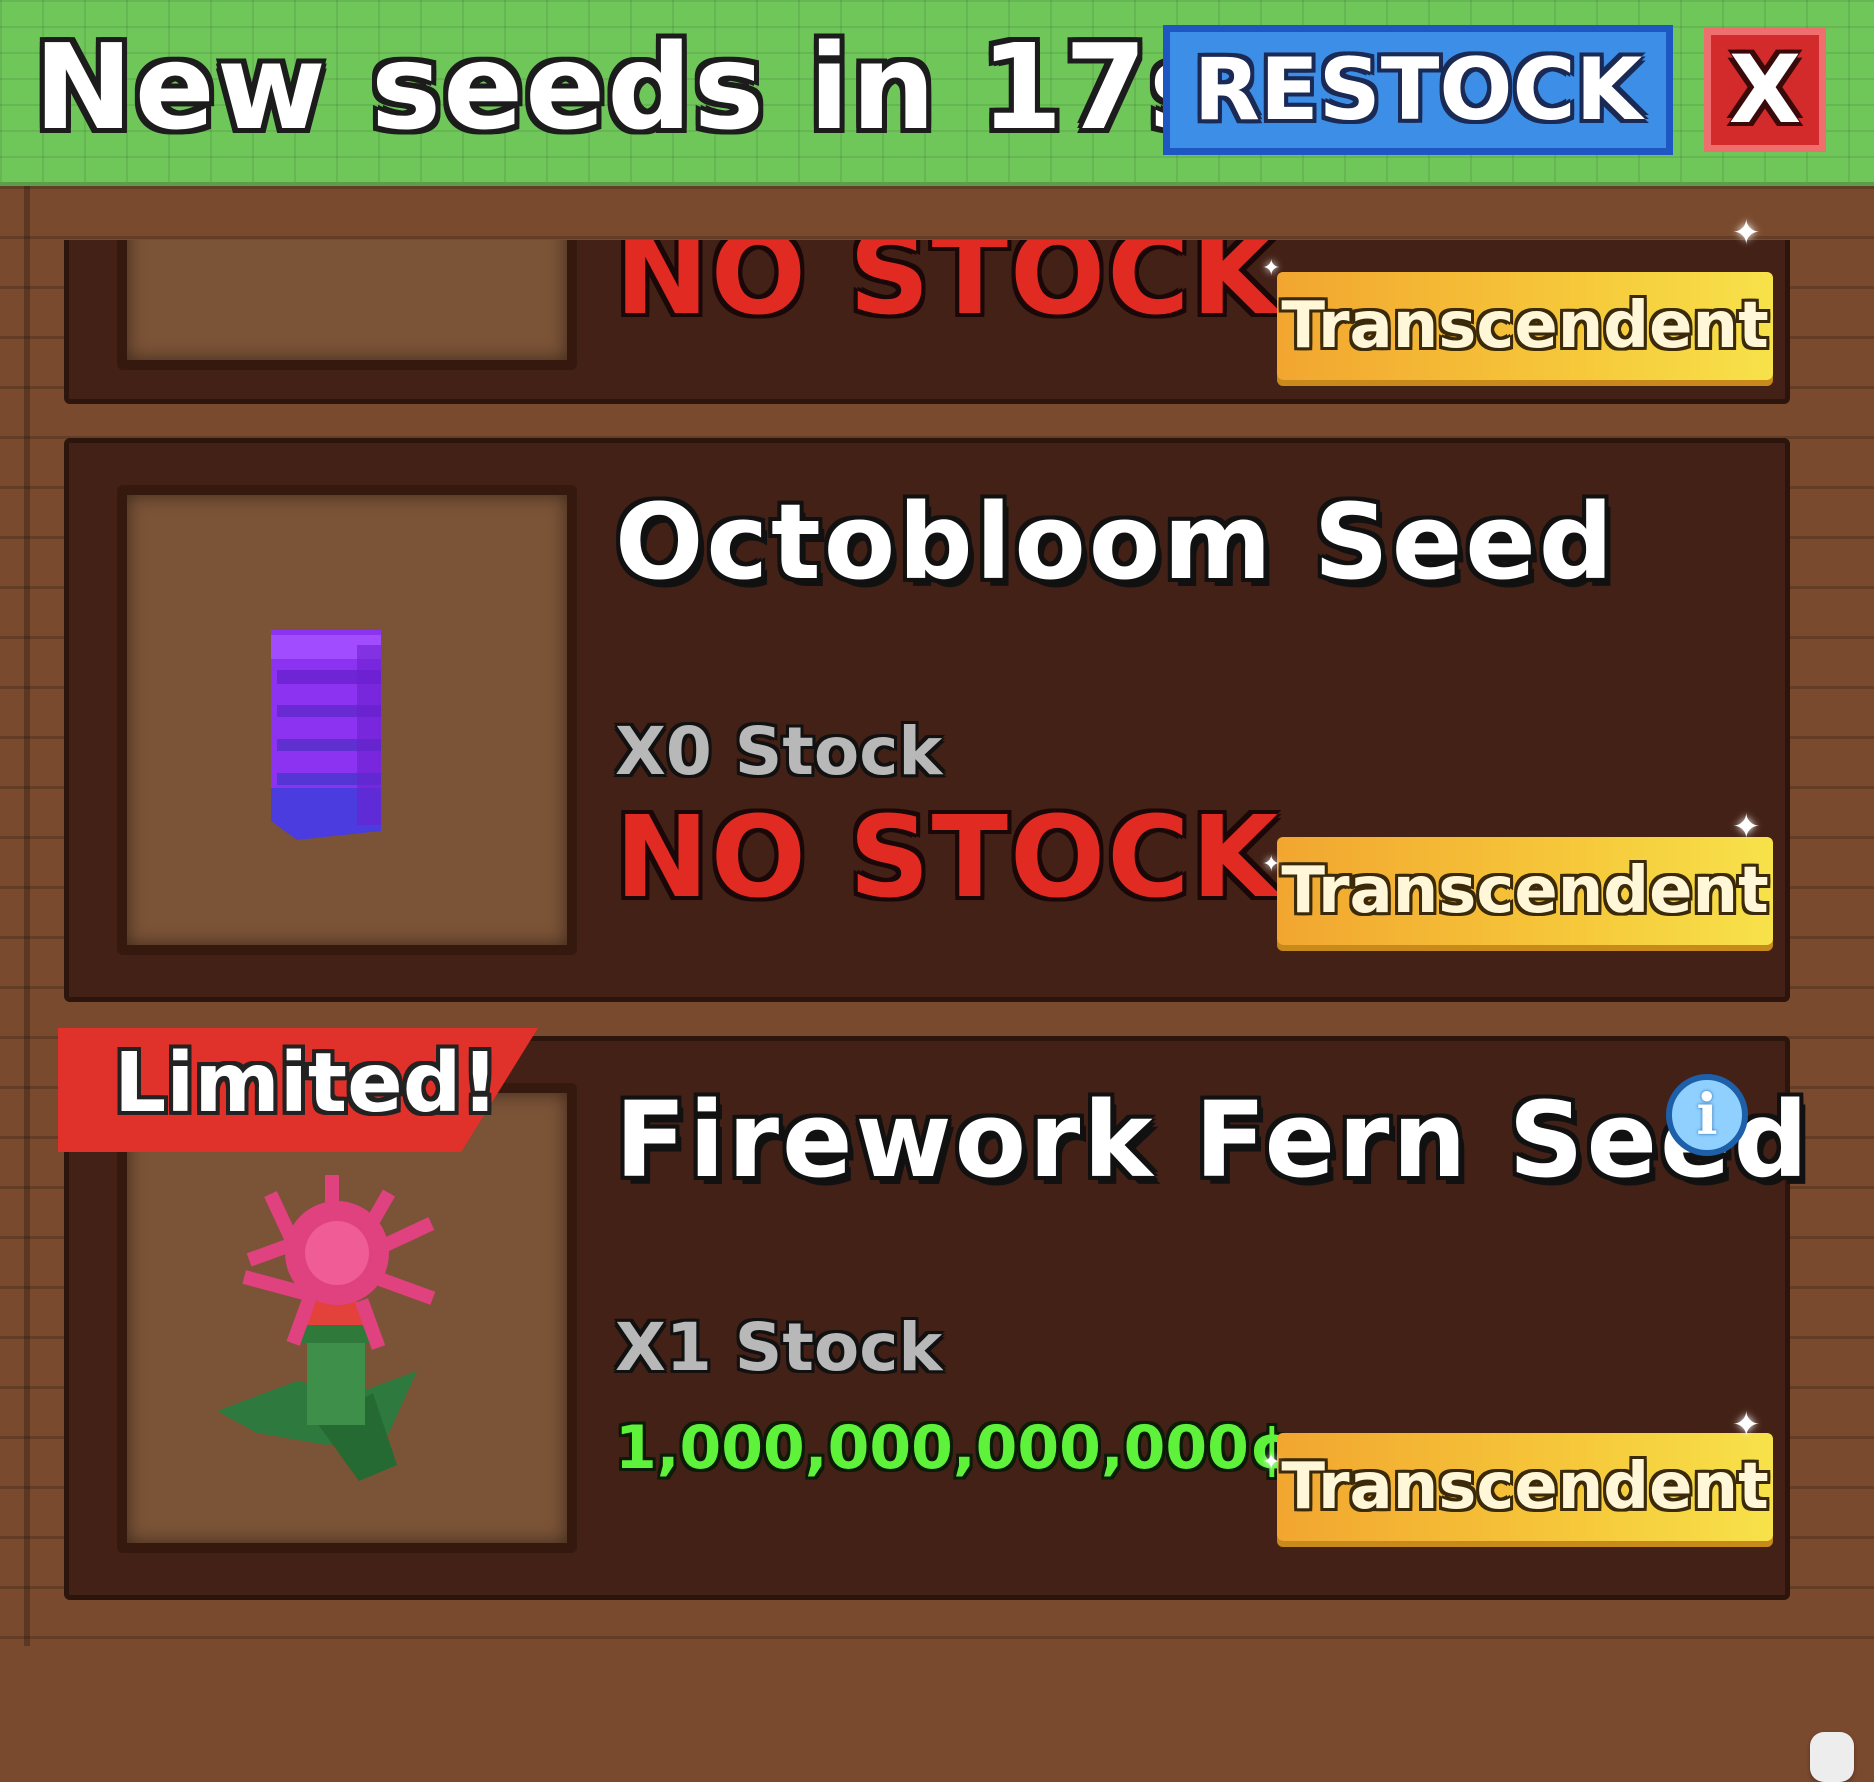  I want to click on close-button: X, so click(1765, 90).